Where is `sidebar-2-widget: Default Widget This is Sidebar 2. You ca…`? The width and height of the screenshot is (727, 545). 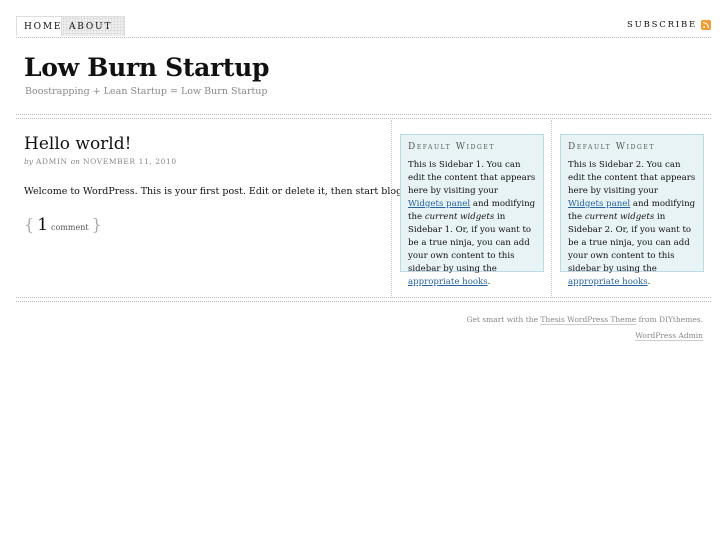 sidebar-2-widget: Default Widget This is Sidebar 2. You ca… is located at coordinates (632, 210).